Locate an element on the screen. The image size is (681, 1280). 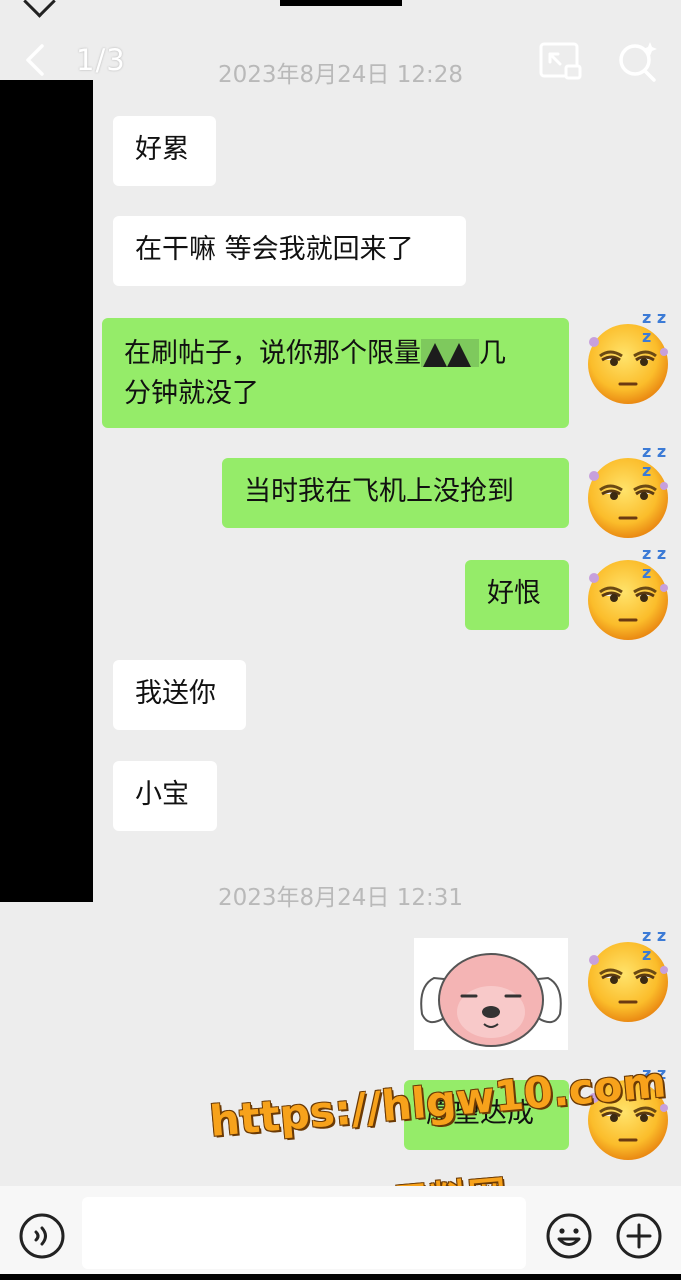
message-text: 在刷帖子，说你那个限量 is located at coordinates (272, 353).